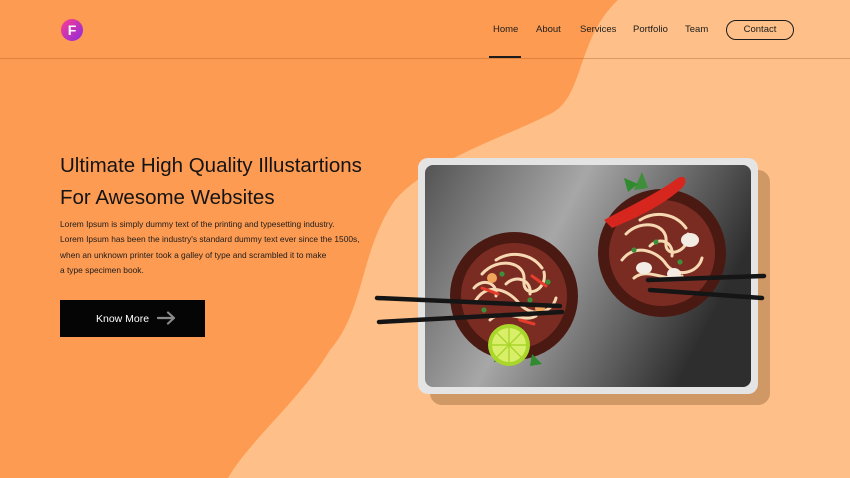 This screenshot has height=478, width=850. I want to click on logo-letter: F, so click(72, 30).